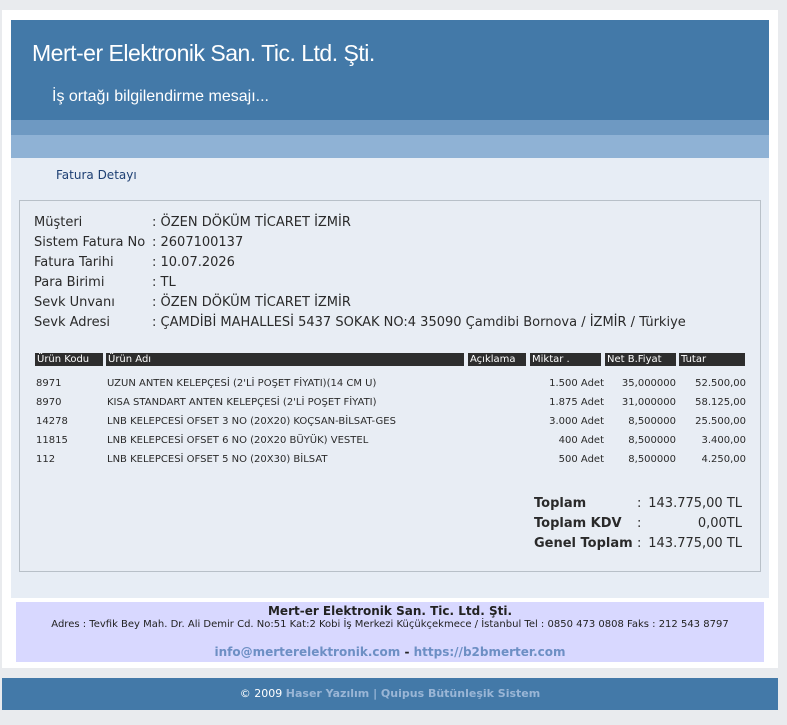 The image size is (787, 725). Describe the element at coordinates (390, 611) in the screenshot. I see `footer-company: Mert-er Elektronik San. Tic. Ltd. Şti.` at that location.